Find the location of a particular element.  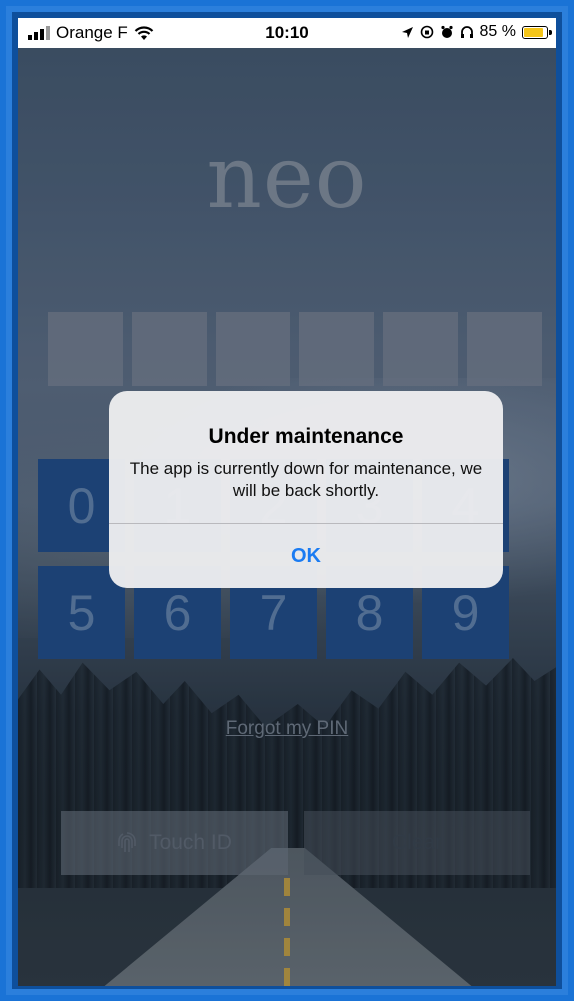

battery-icon is located at coordinates (537, 32).